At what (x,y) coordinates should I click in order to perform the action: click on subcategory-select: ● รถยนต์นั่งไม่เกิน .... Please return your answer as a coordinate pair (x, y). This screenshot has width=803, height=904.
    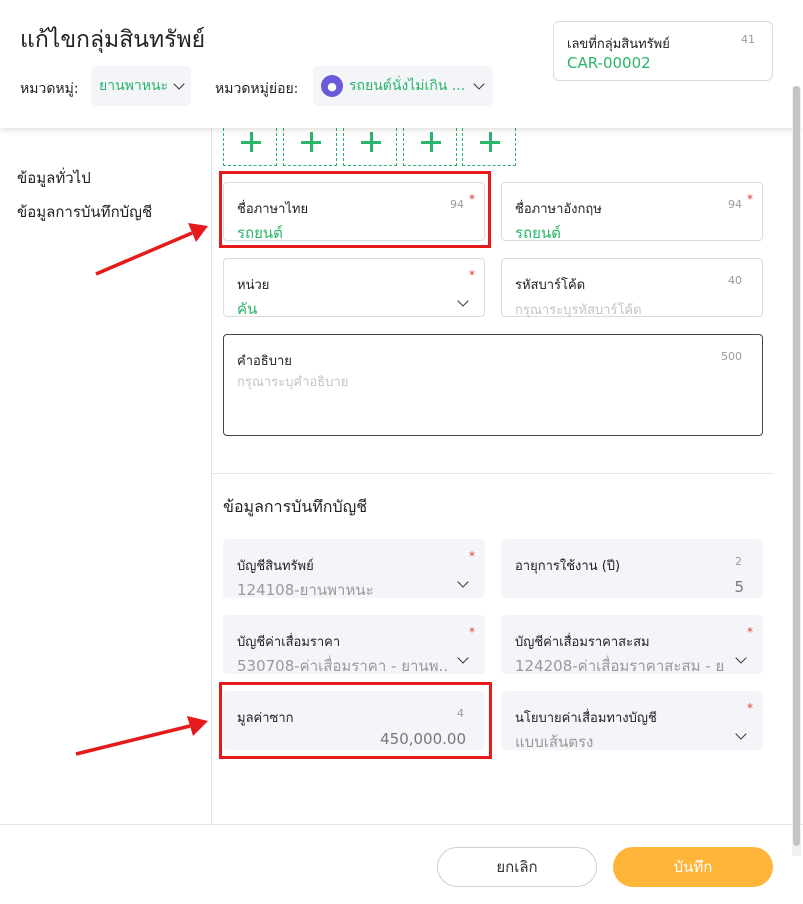
    Looking at the image, I should click on (403, 86).